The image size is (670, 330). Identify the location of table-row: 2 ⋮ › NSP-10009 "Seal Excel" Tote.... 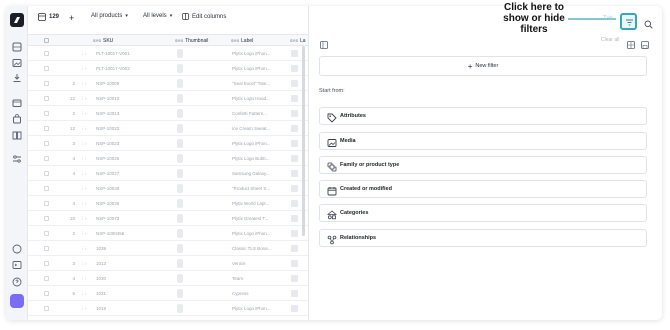
(168, 83).